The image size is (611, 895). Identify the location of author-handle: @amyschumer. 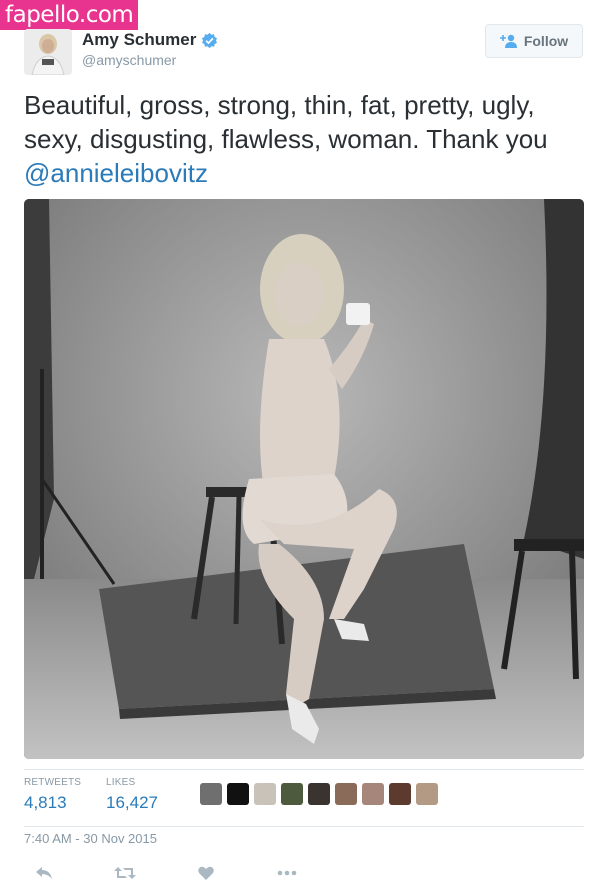
(129, 60).